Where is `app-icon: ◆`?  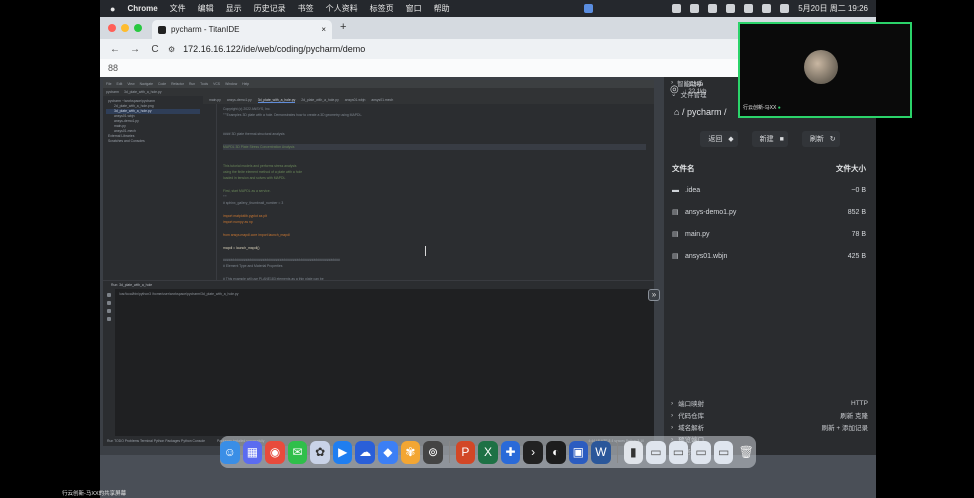 app-icon: ◆ is located at coordinates (388, 452).